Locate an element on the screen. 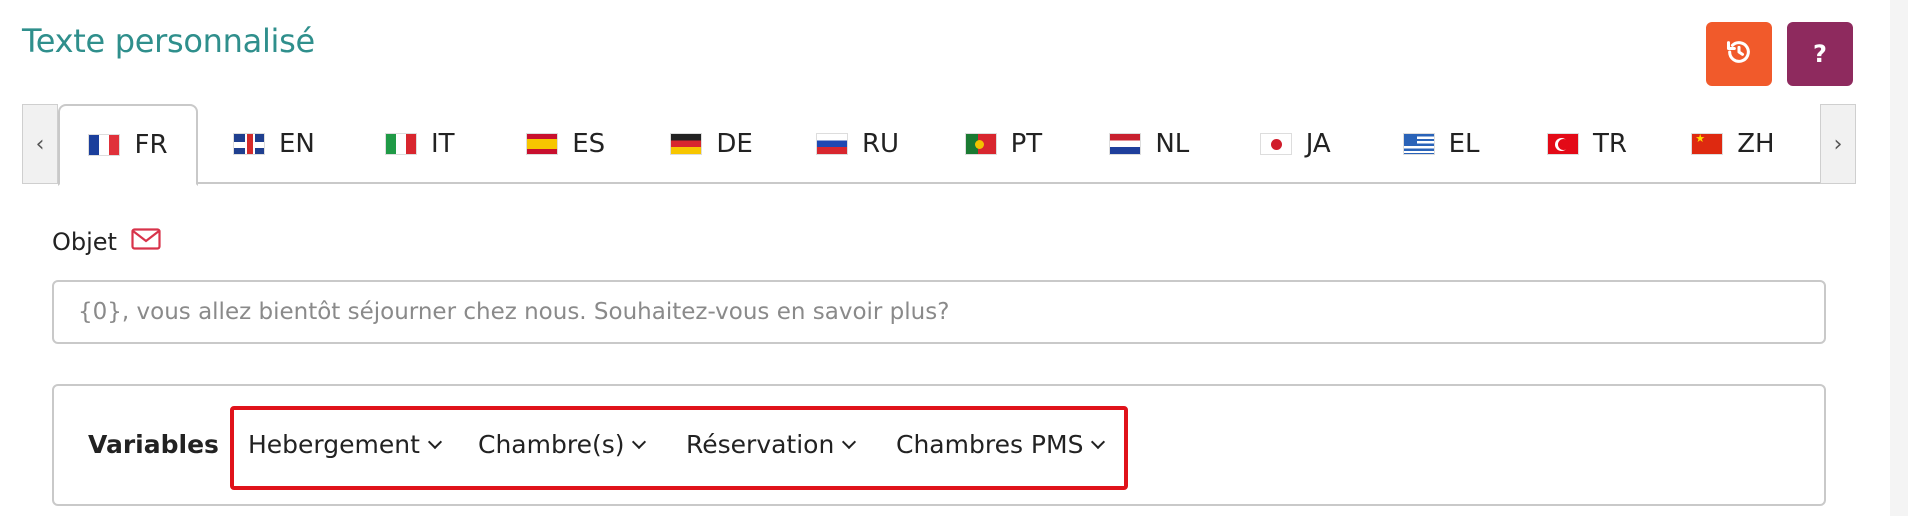 The height and width of the screenshot is (516, 1908). menu-hebergement: Hebergement is located at coordinates (345, 444).